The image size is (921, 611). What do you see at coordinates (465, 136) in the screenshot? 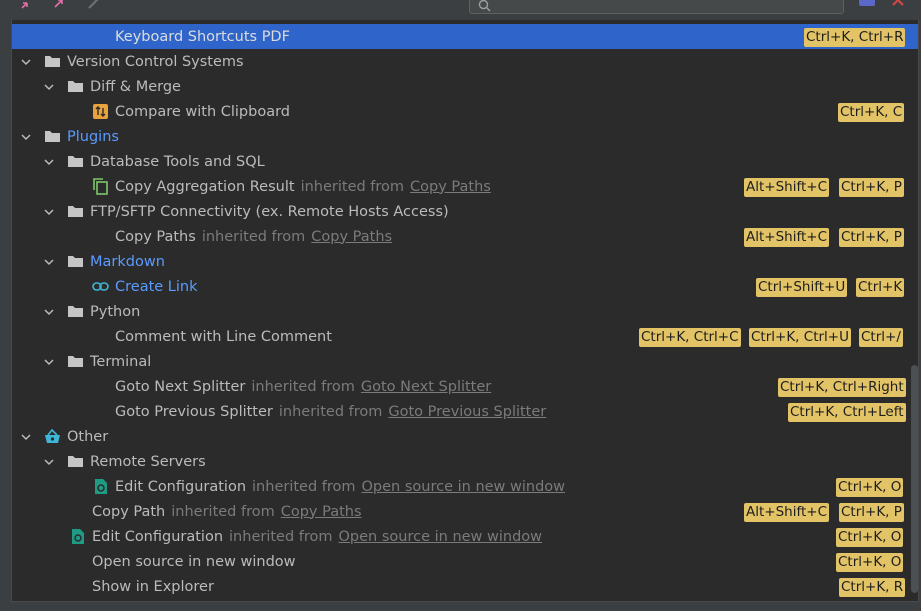
I see `tree-row-plugins: Plugins` at bounding box center [465, 136].